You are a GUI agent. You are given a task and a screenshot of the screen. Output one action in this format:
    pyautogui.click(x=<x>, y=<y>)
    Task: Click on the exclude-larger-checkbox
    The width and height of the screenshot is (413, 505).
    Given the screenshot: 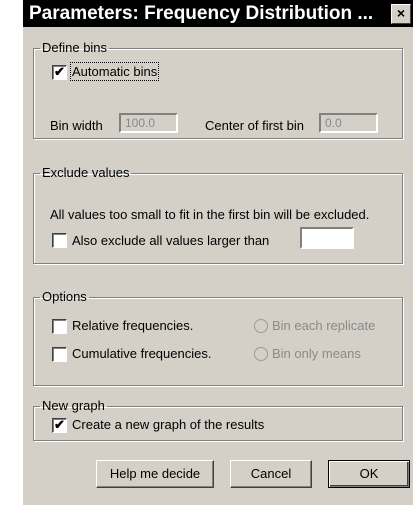 What is the action you would take?
    pyautogui.click(x=59, y=240)
    